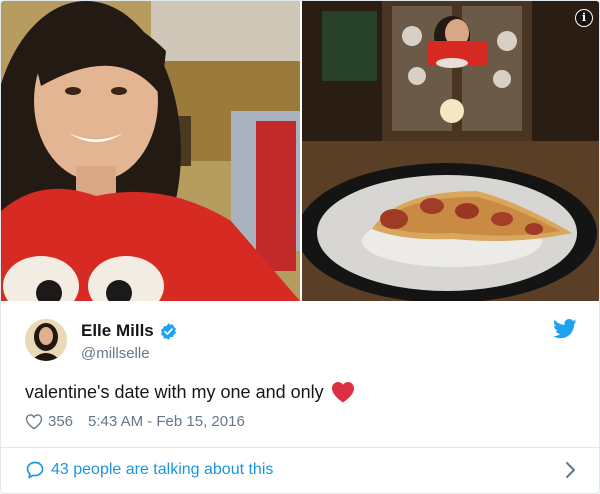 The image size is (600, 494). I want to click on tweet-meta: 356 5:43 AM - Feb 15, 2016, so click(135, 421).